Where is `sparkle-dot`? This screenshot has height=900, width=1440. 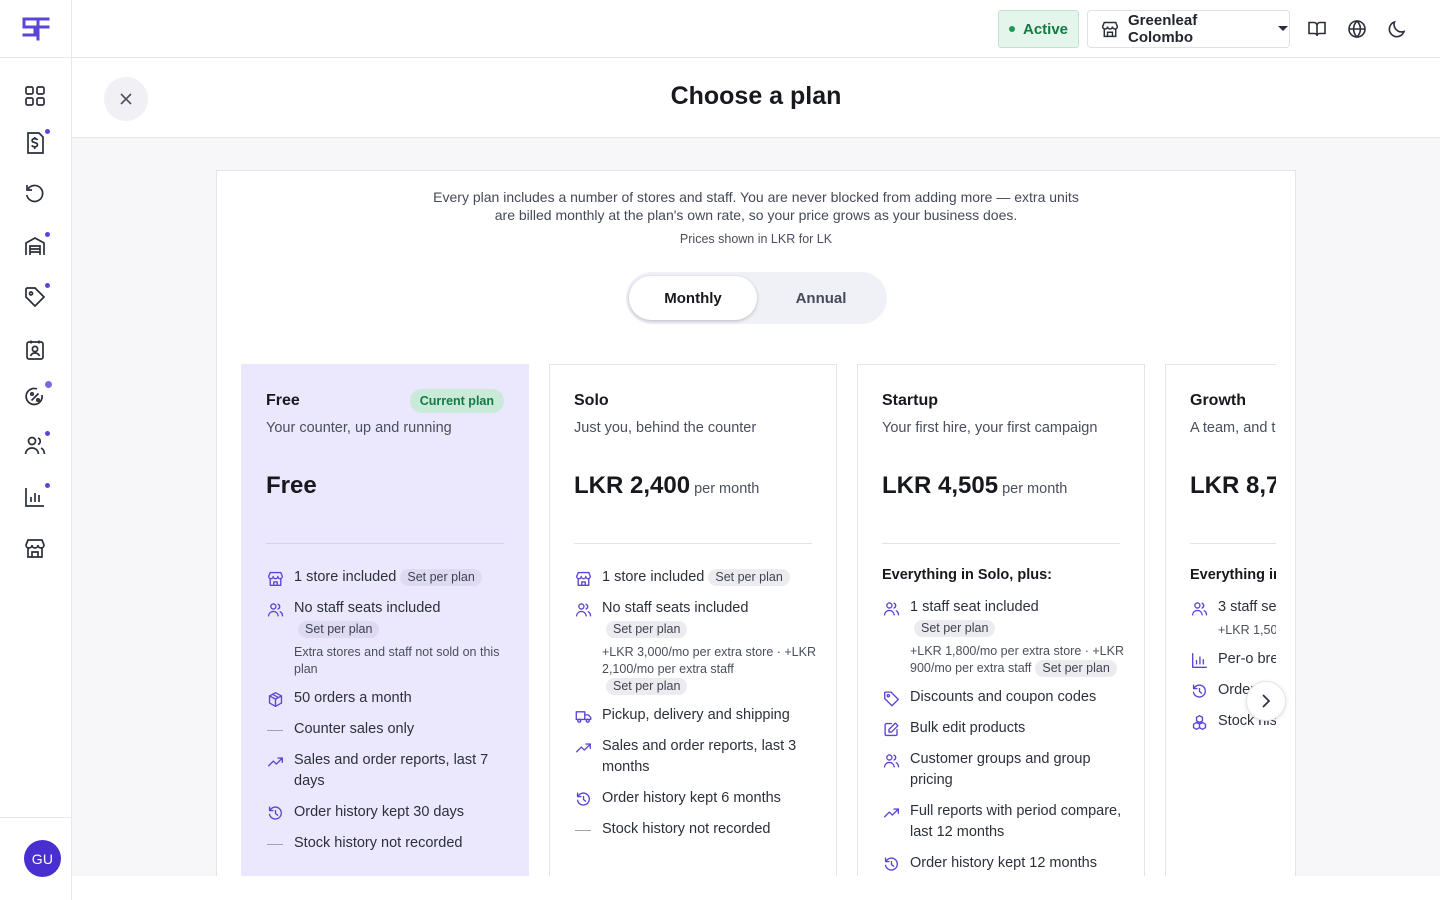 sparkle-dot is located at coordinates (48, 384).